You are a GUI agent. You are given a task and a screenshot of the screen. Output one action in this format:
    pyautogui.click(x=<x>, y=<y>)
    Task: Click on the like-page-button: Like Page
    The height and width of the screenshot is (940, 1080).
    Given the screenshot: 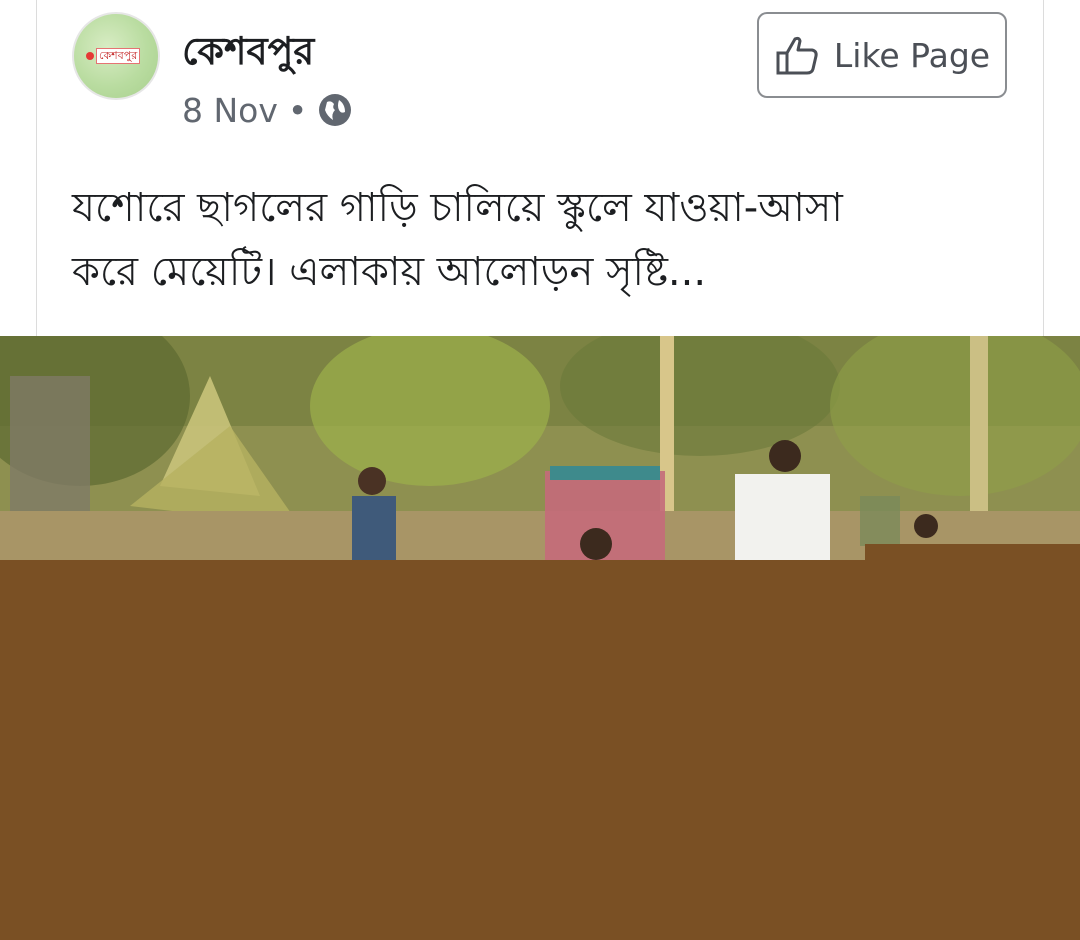 What is the action you would take?
    pyautogui.click(x=882, y=55)
    